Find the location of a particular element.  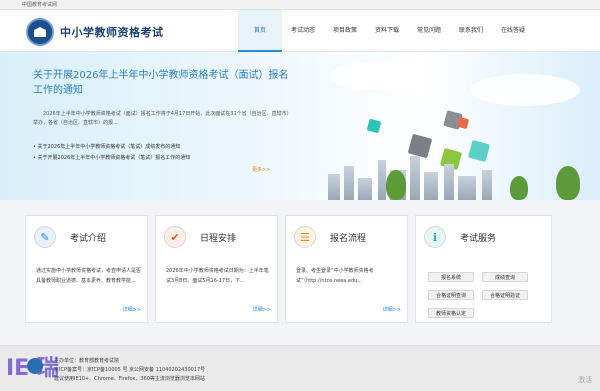

nav-downloads: 资料下载 is located at coordinates (387, 31).